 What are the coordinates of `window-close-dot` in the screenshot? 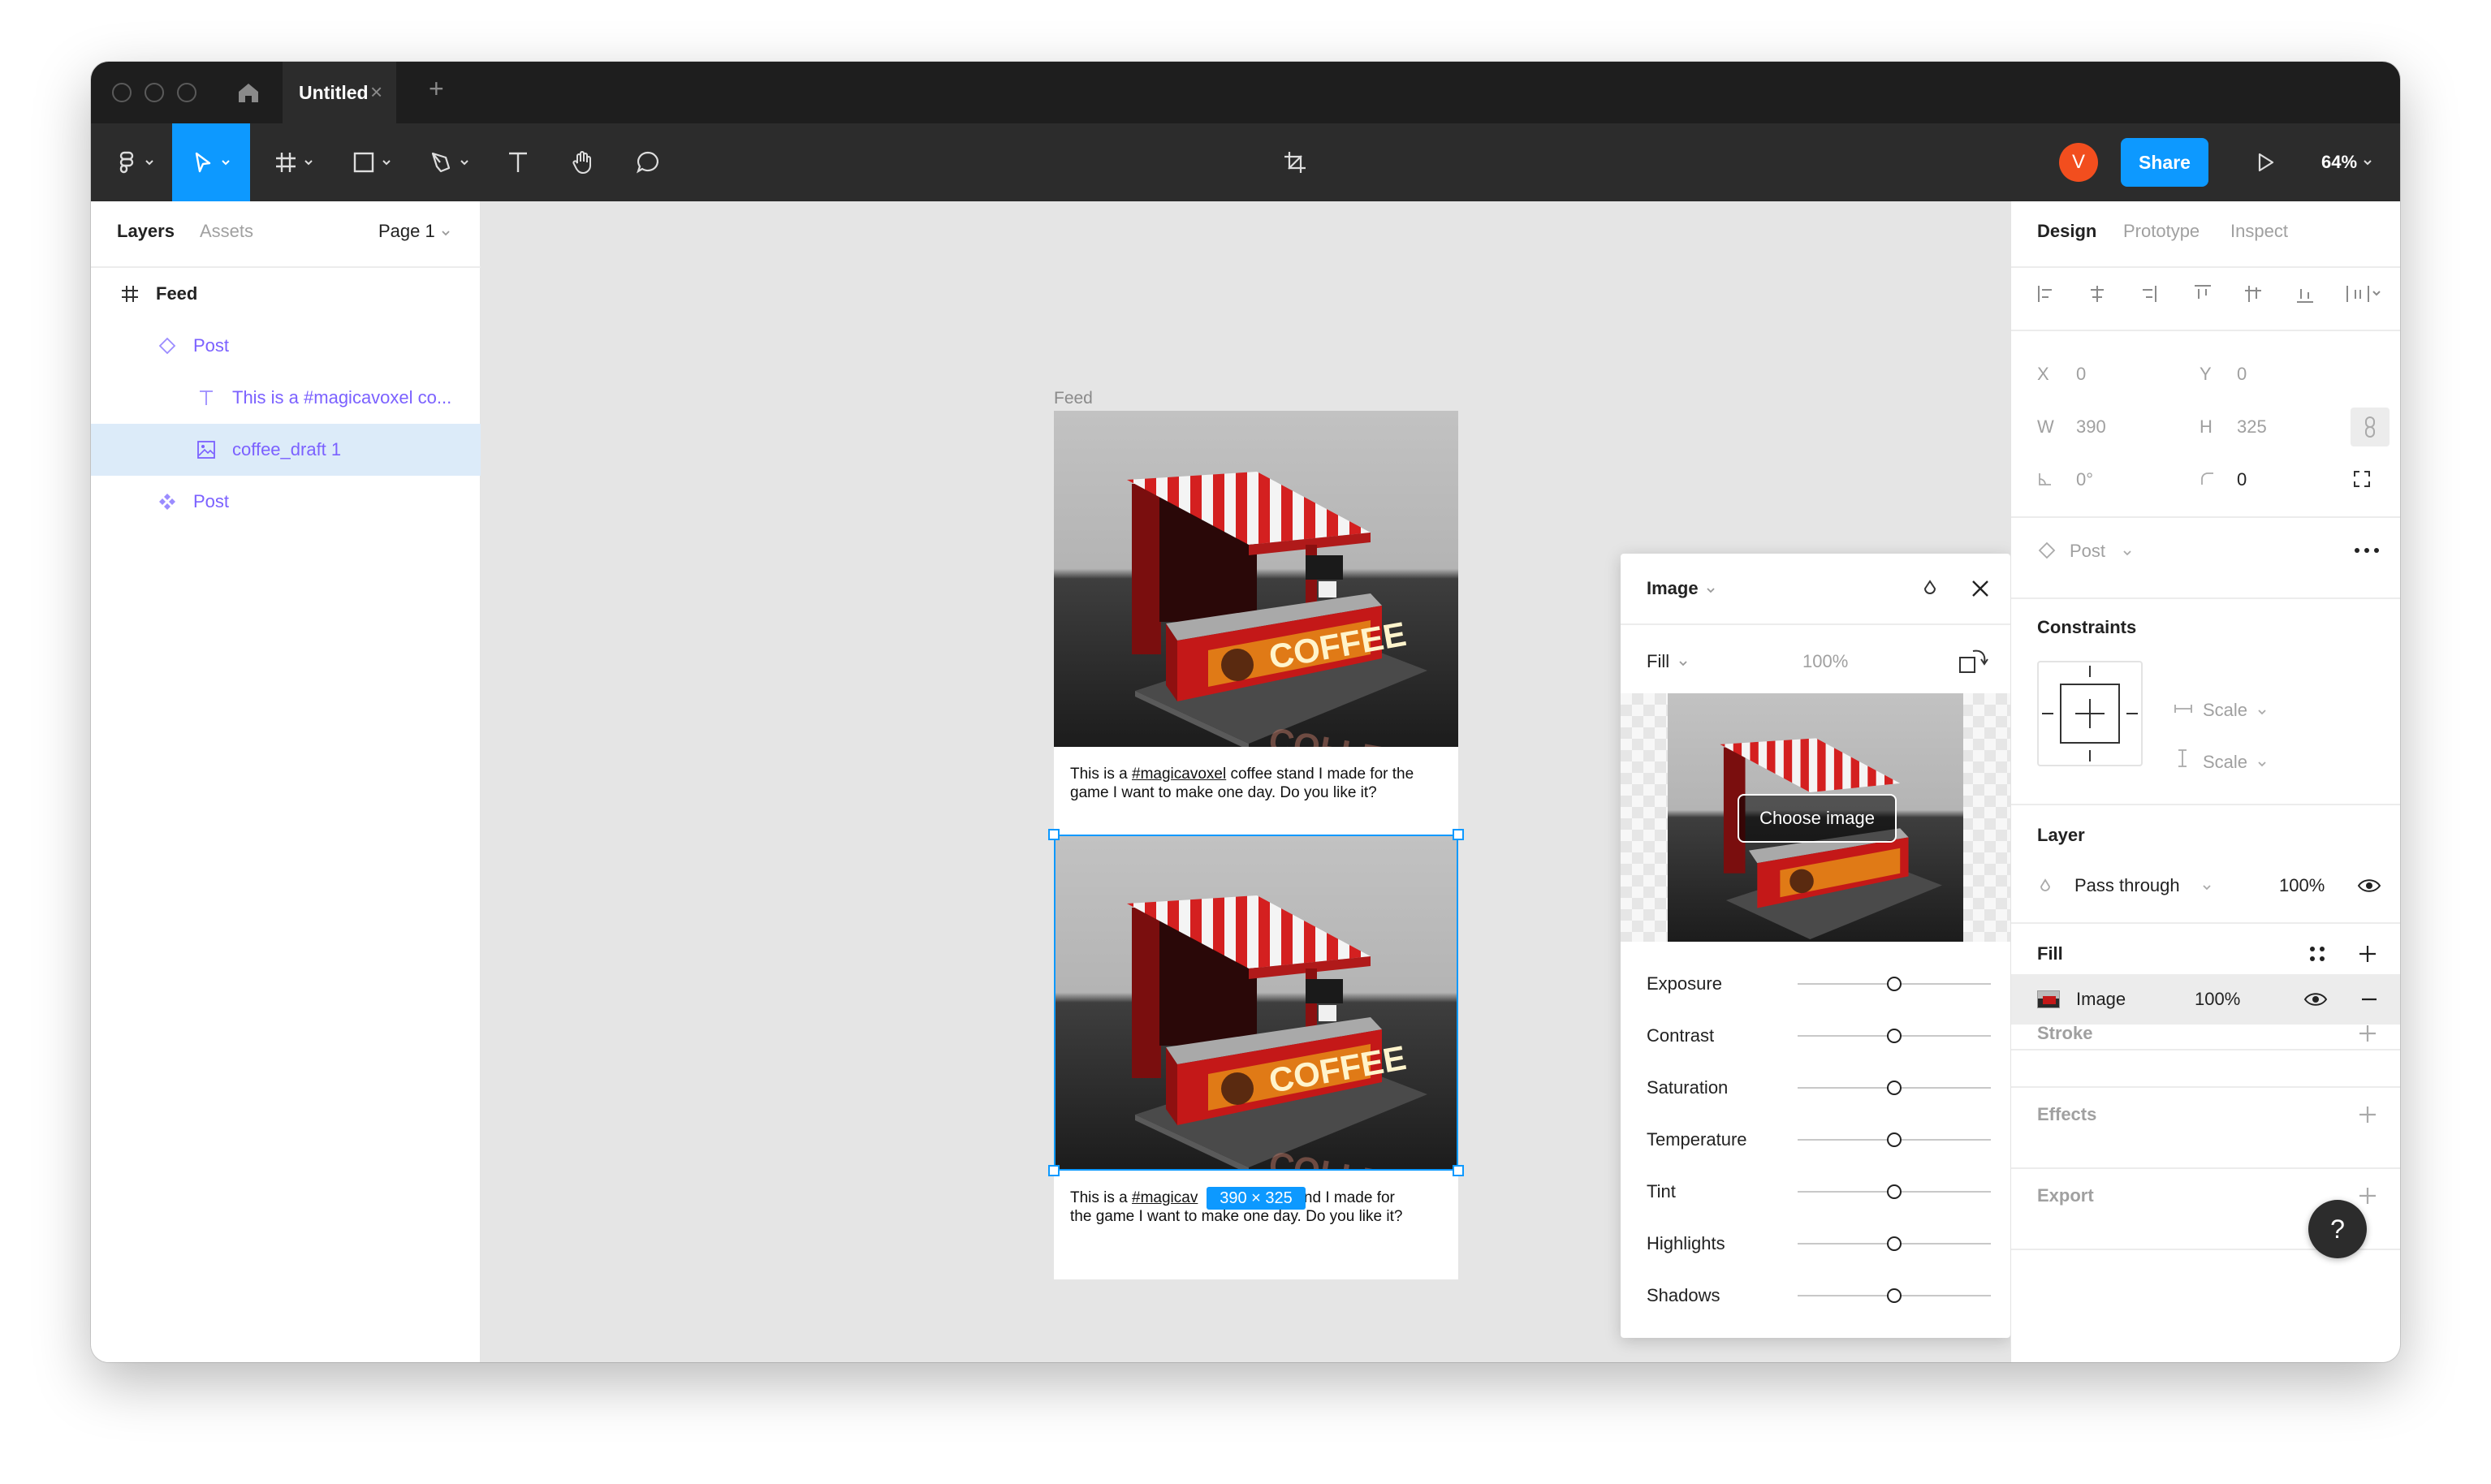 It's located at (122, 92).